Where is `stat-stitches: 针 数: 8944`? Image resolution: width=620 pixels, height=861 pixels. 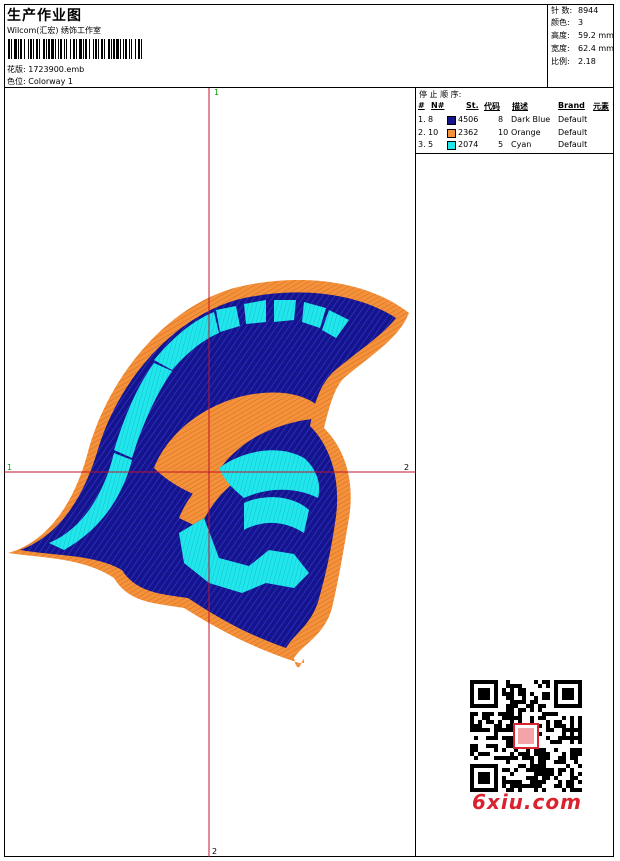 stat-stitches: 针 数: 8944 is located at coordinates (575, 10).